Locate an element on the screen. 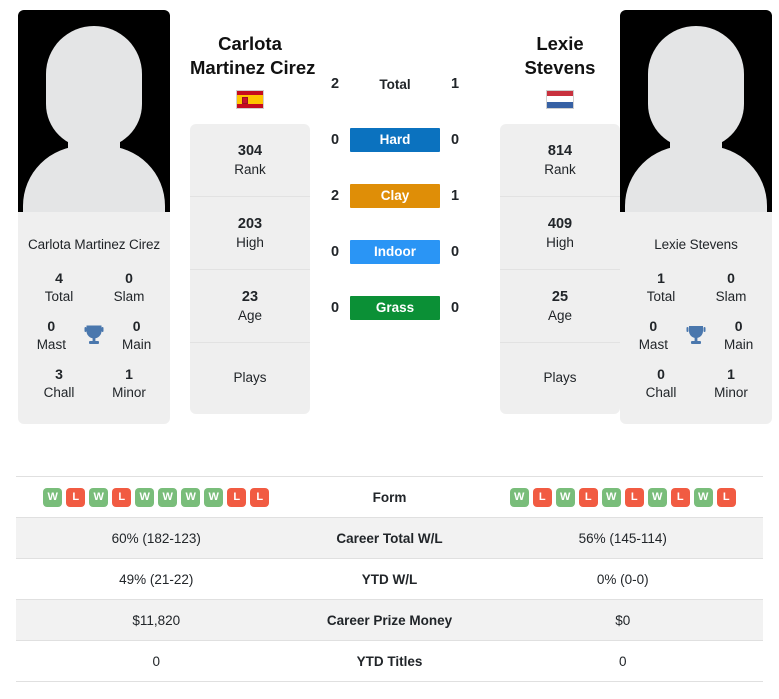 The width and height of the screenshot is (779, 699). h2h-indoor-right-score: 0 is located at coordinates (455, 252).